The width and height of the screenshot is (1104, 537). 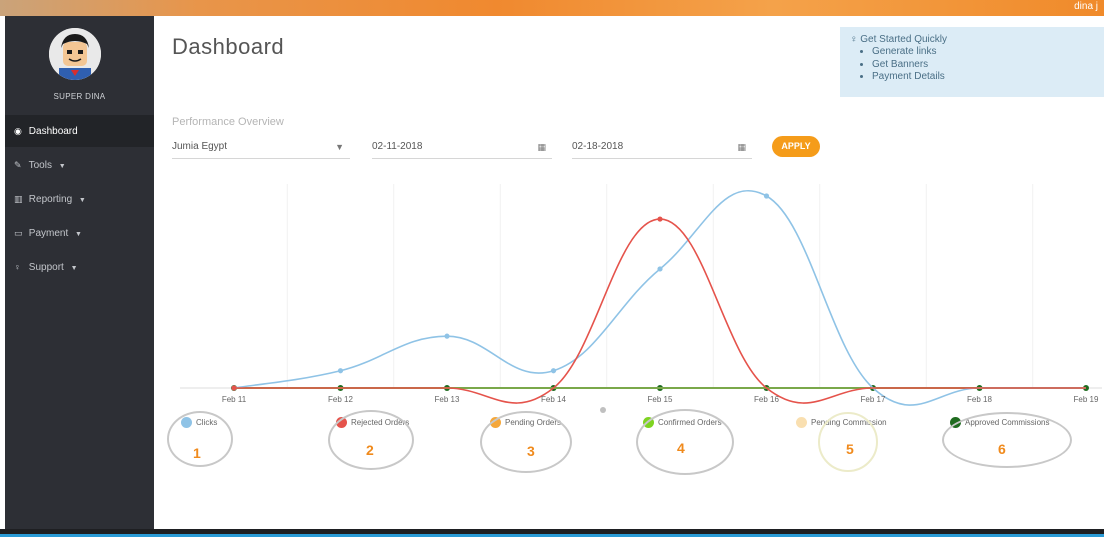 What do you see at coordinates (261, 148) in the screenshot?
I see `store-select: Jumia Egypt ▼` at bounding box center [261, 148].